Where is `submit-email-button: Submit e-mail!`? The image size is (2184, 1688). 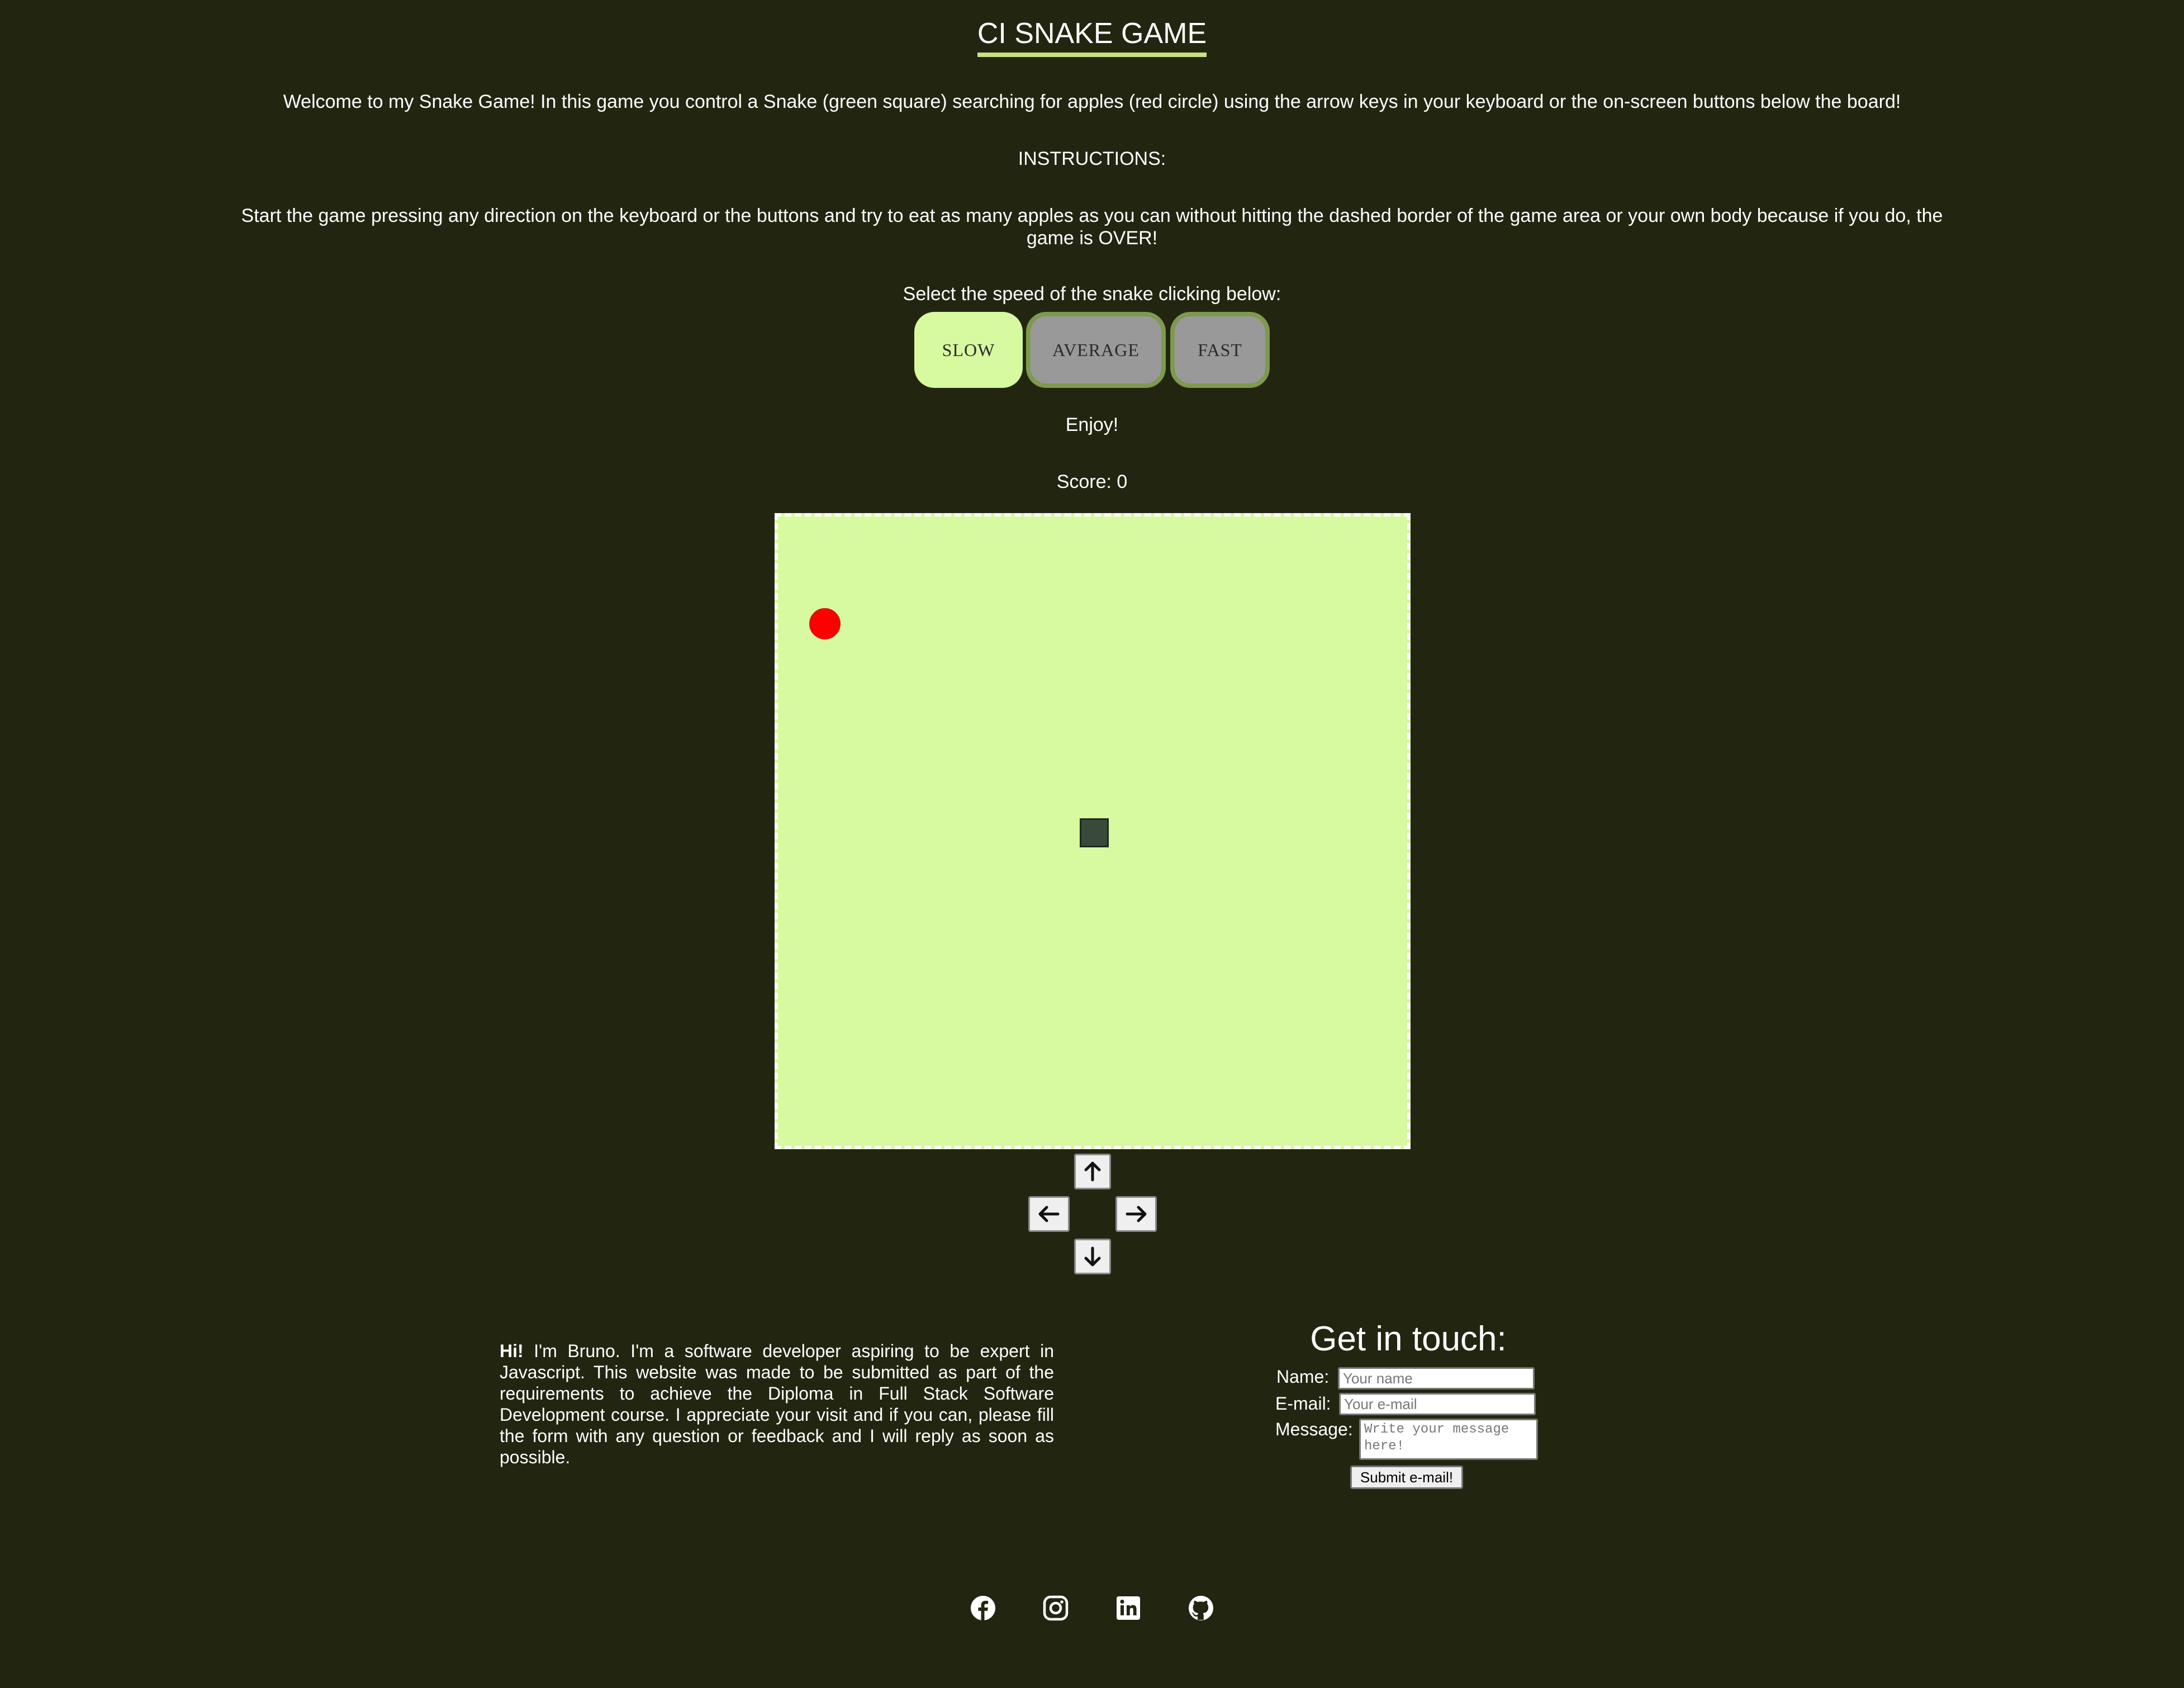
submit-email-button: Submit e-mail! is located at coordinates (1407, 1477).